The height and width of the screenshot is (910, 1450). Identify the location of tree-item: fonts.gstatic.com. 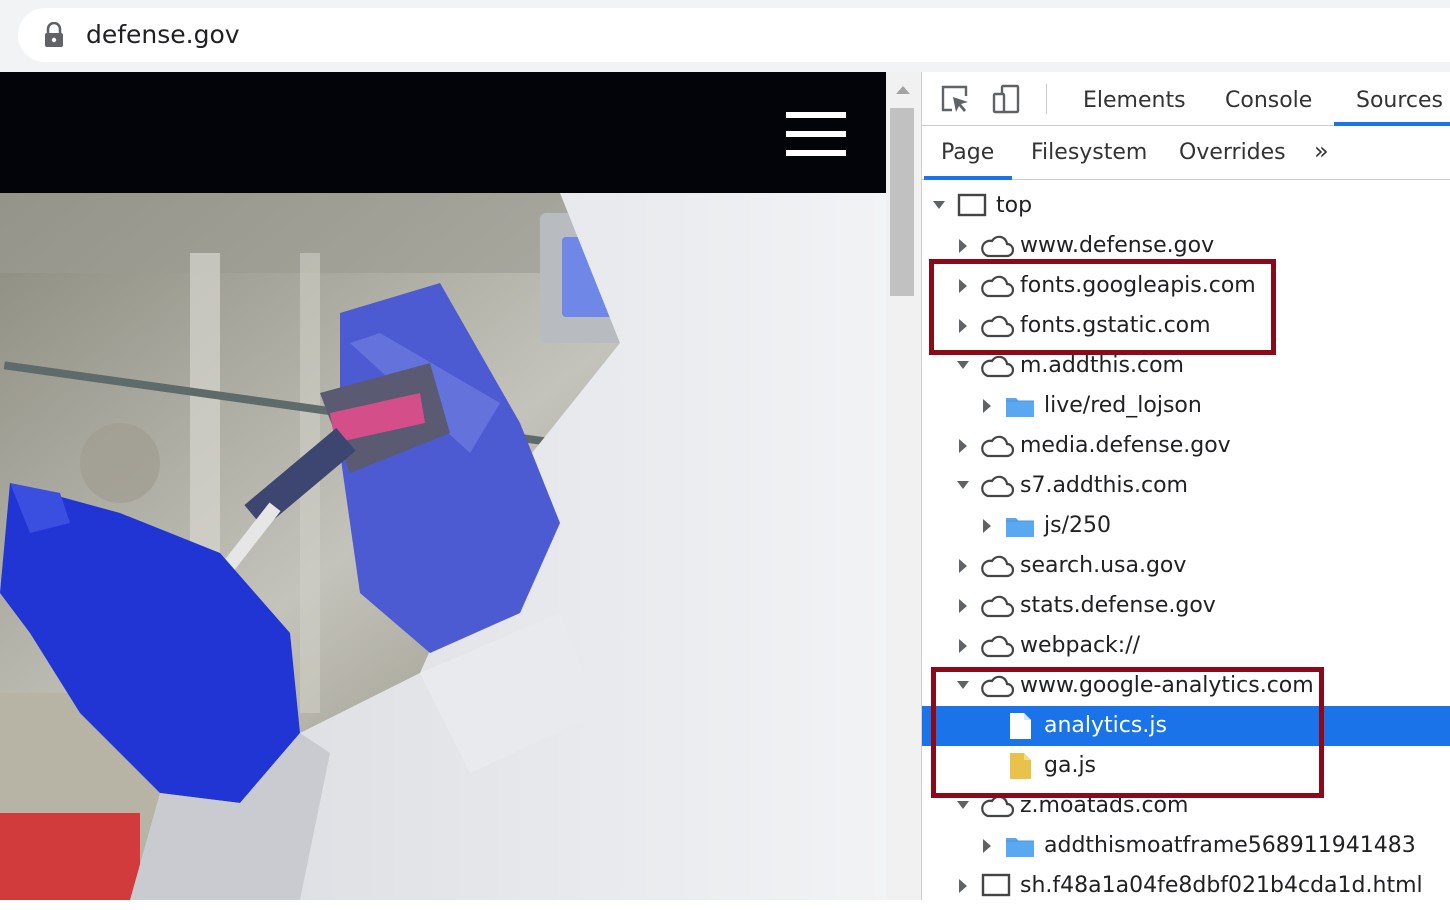
(1186, 326).